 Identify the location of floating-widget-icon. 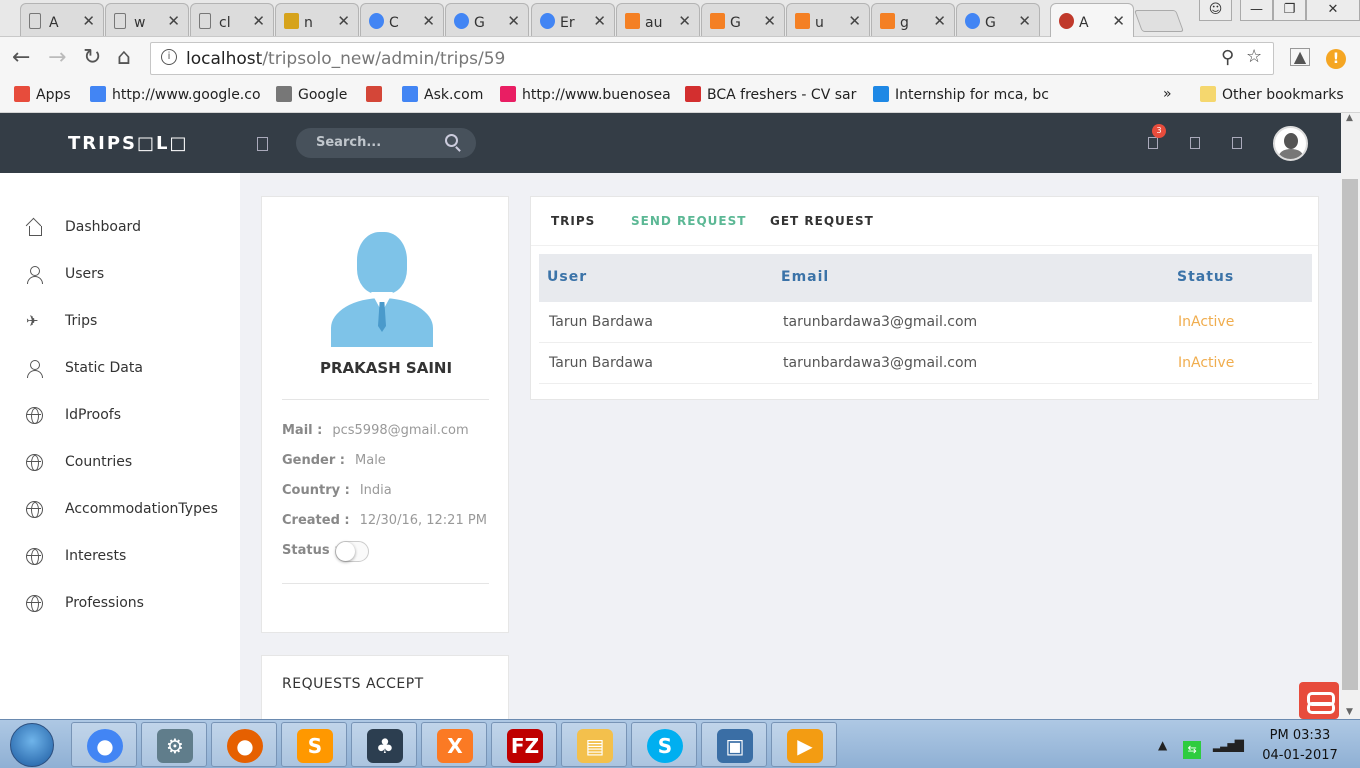
(1319, 700).